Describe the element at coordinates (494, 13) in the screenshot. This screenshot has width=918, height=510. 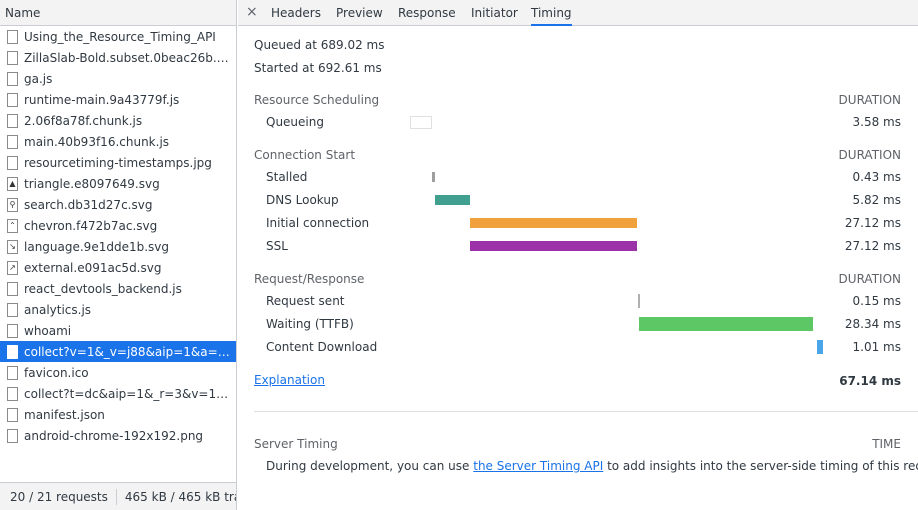
I see `tab-initiator: Initiator` at that location.